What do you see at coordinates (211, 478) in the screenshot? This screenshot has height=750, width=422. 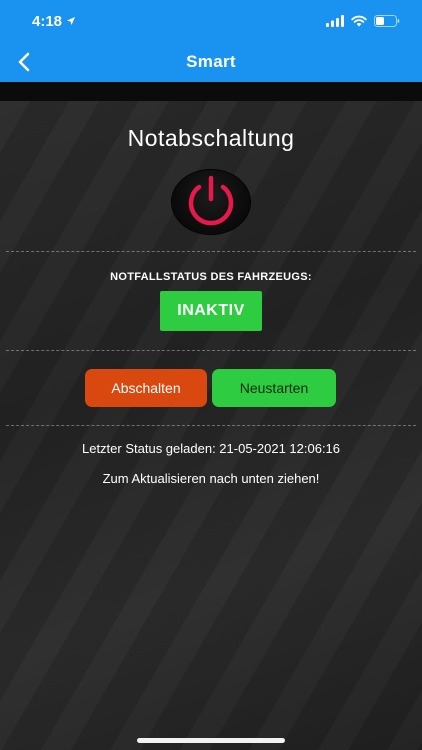 I see `refresh-hint-text: Zum Aktualisieren nach unten ziehen!` at bounding box center [211, 478].